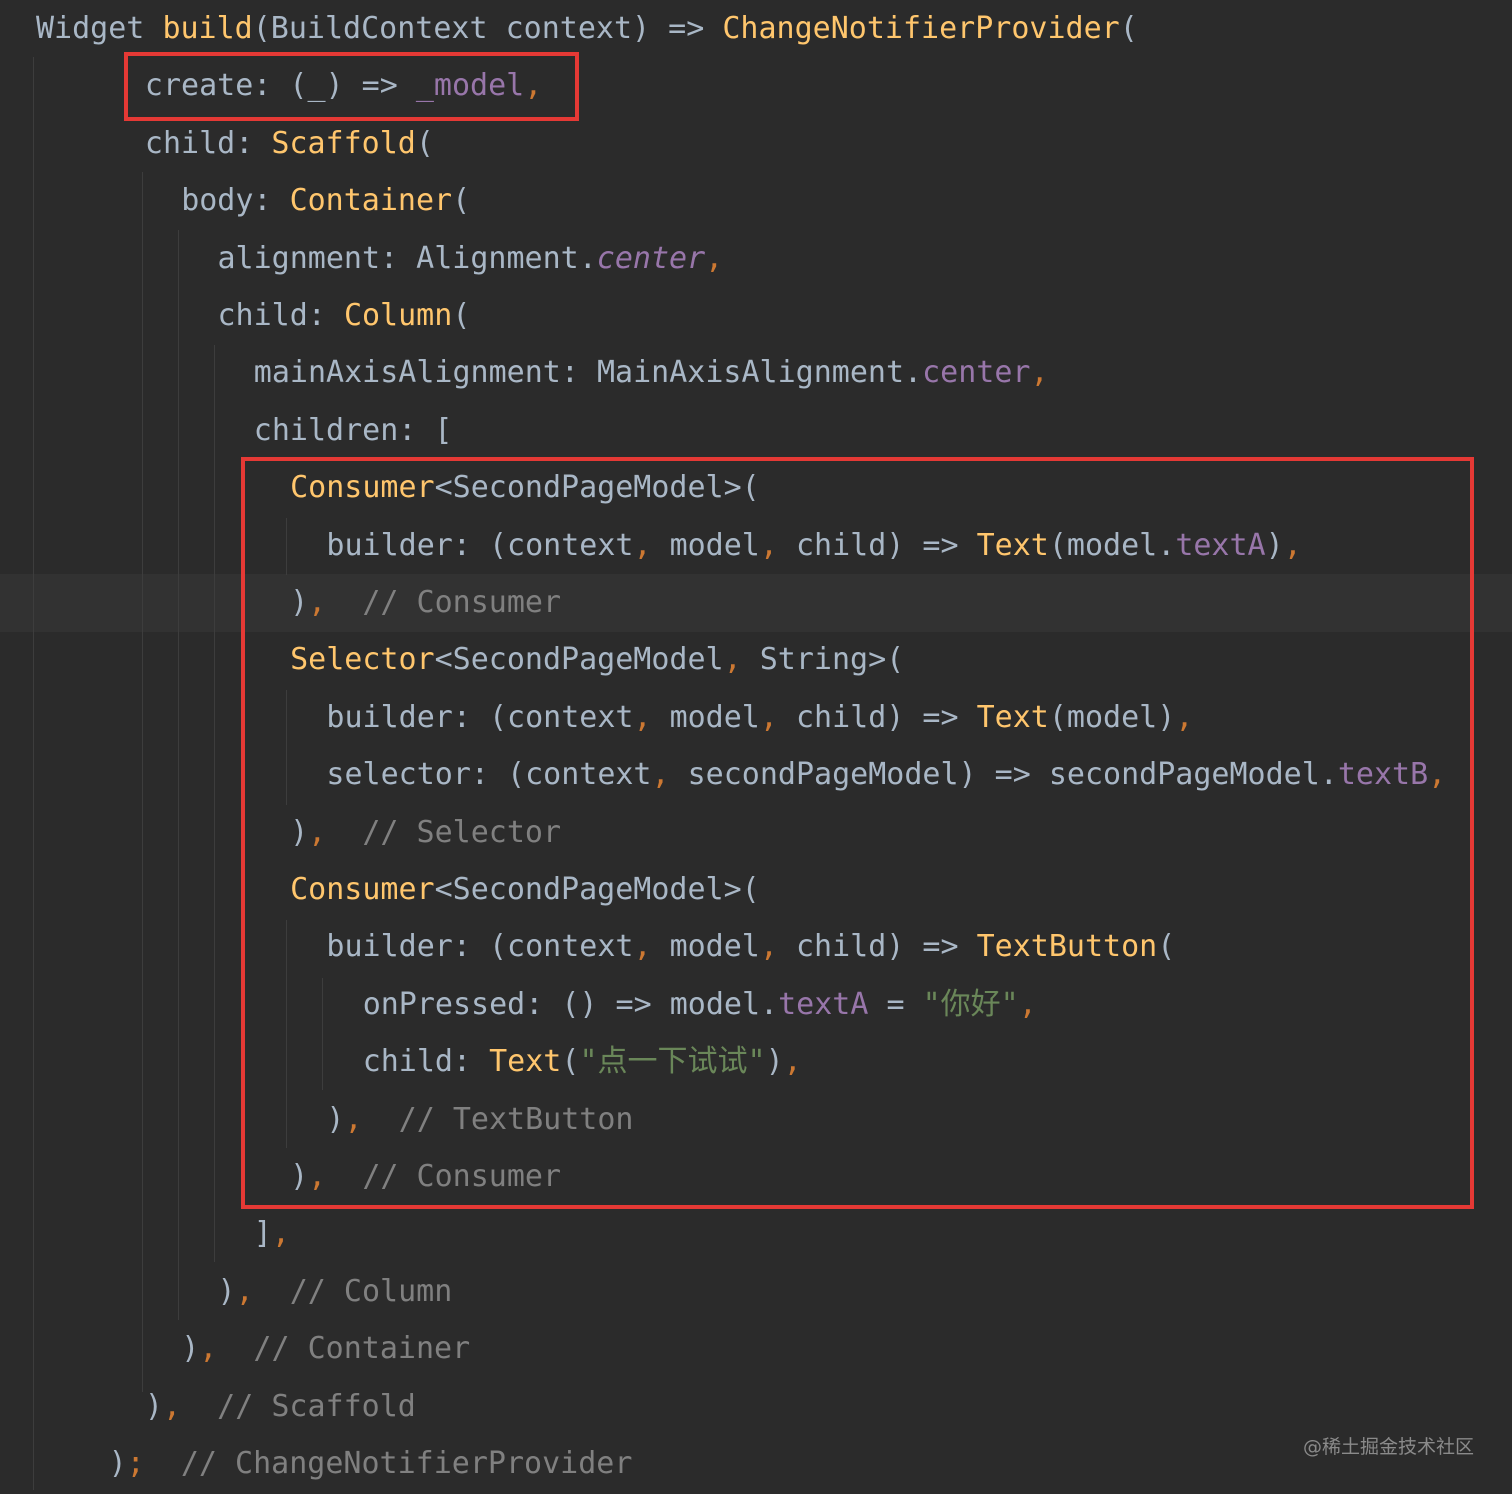 The image size is (1512, 1494). What do you see at coordinates (135, 1463) in the screenshot?
I see `code-token: ;` at bounding box center [135, 1463].